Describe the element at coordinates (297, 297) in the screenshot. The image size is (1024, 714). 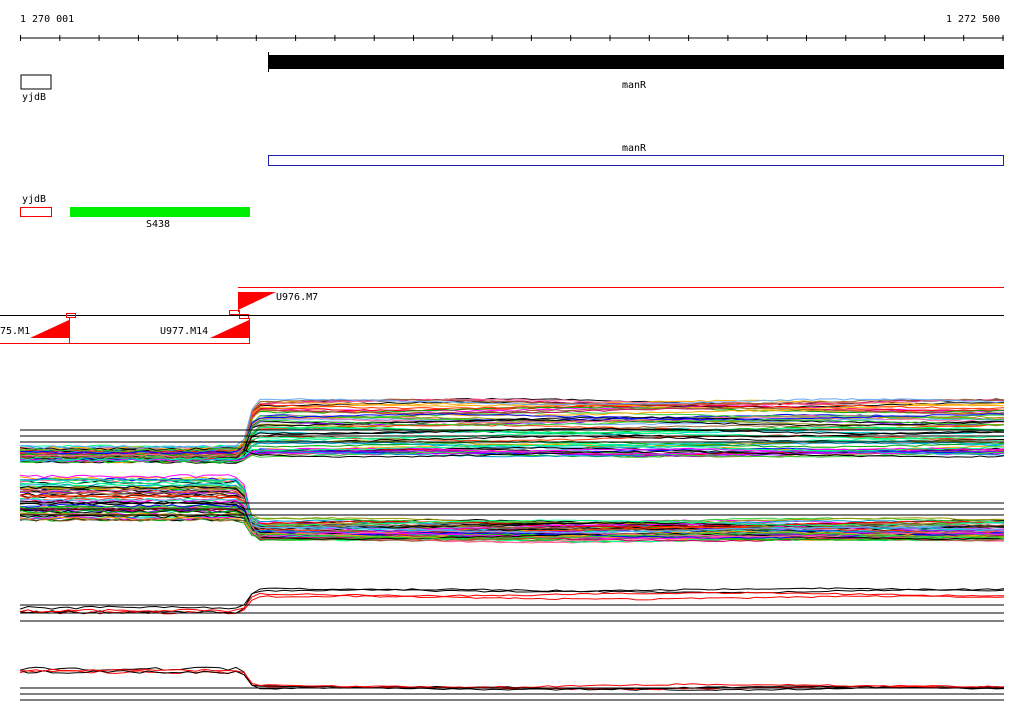
I see `transcript-U976-label: U976.M7` at that location.